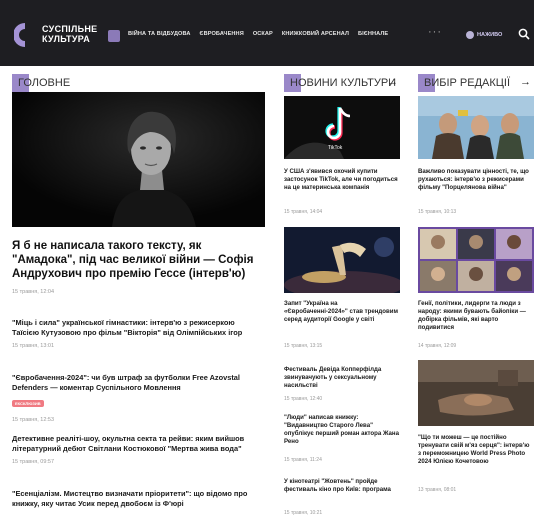 Image resolution: width=534 pixels, height=524 pixels. Describe the element at coordinates (263, 34) in the screenshot. I see `nav-item-oscar: ОСКАР` at that location.